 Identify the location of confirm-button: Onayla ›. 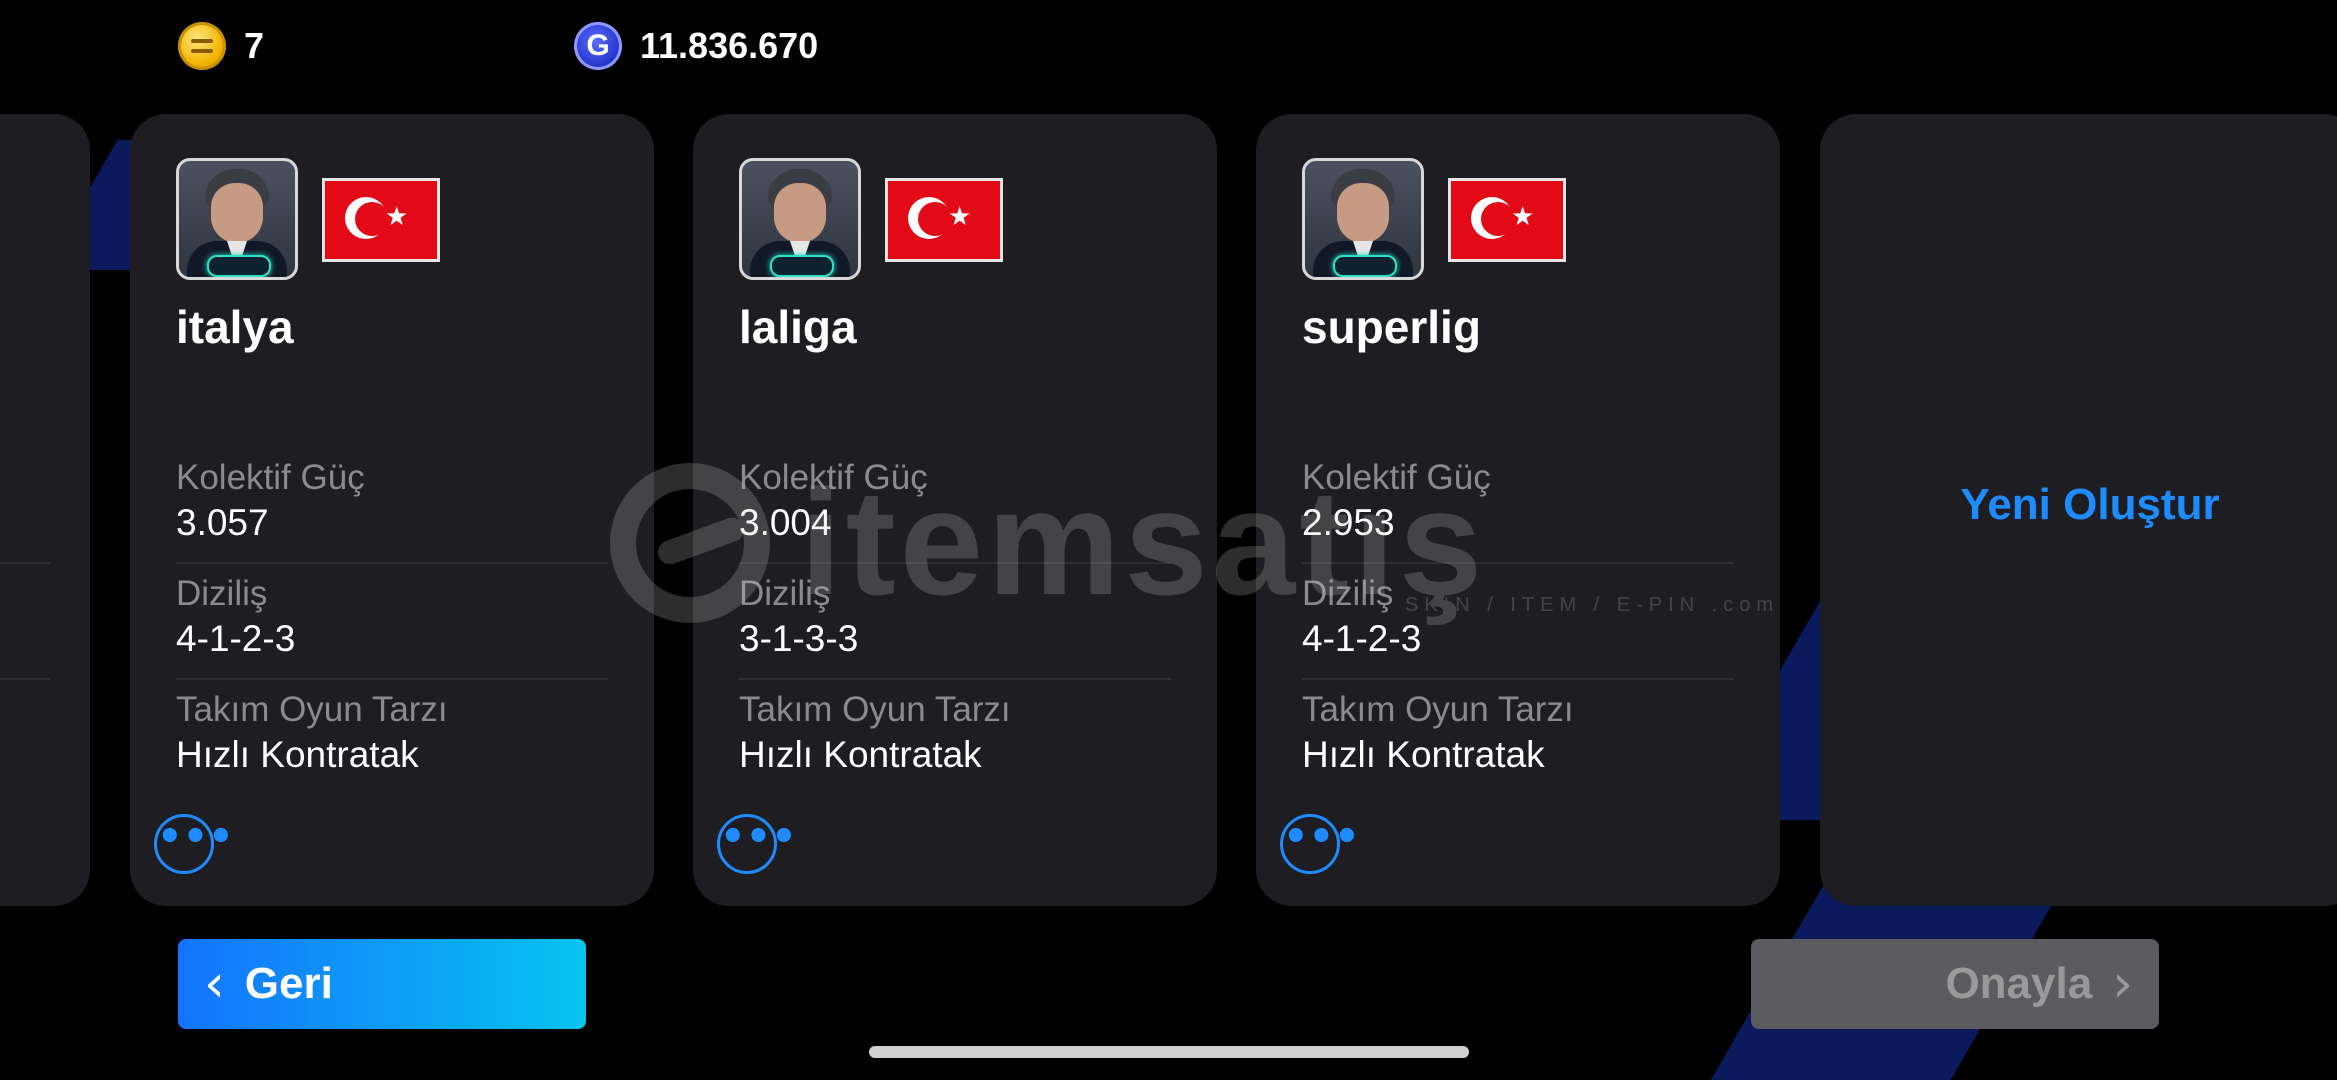
(1955, 984).